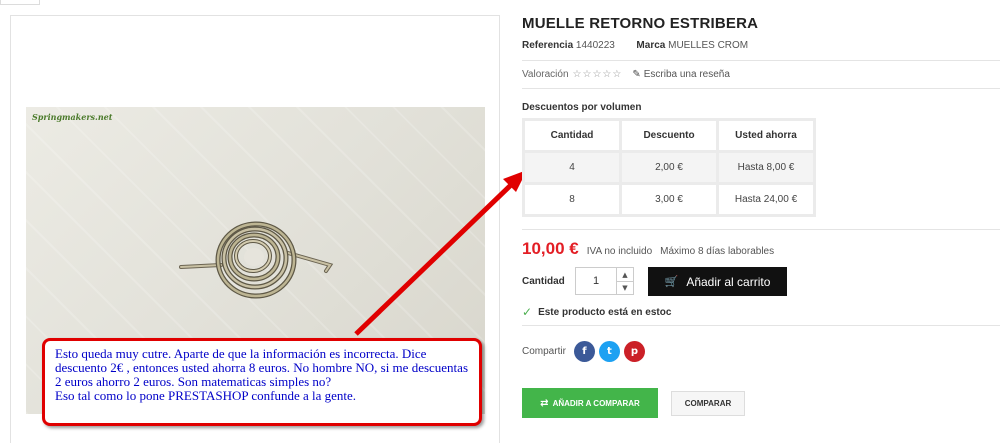 The height and width of the screenshot is (443, 1000). I want to click on table-cell: 3,00 €, so click(669, 199).